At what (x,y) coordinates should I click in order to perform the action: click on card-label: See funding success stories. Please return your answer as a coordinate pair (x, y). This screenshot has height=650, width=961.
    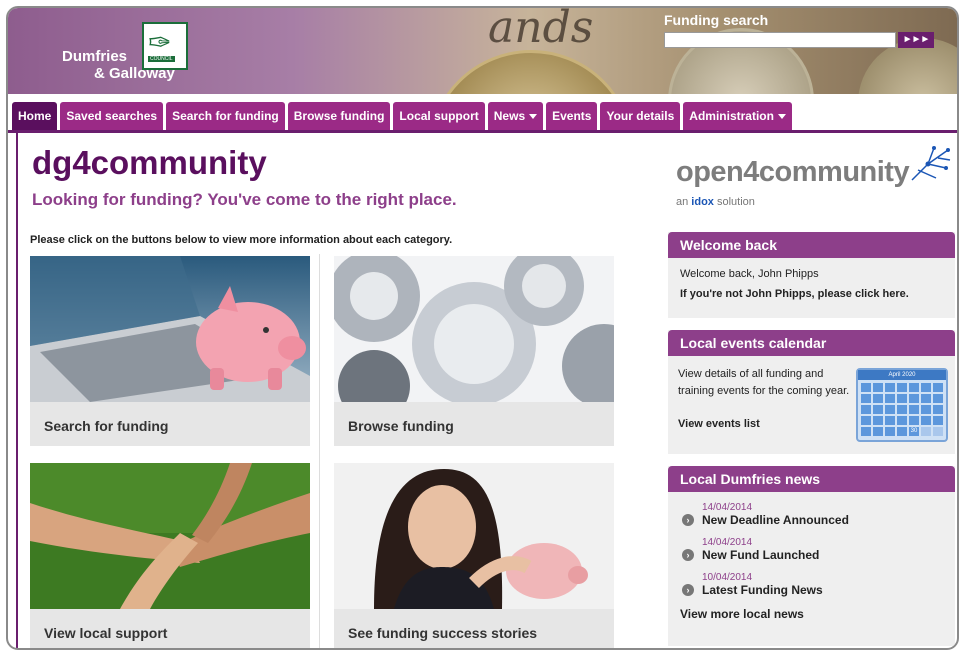
    Looking at the image, I should click on (443, 633).